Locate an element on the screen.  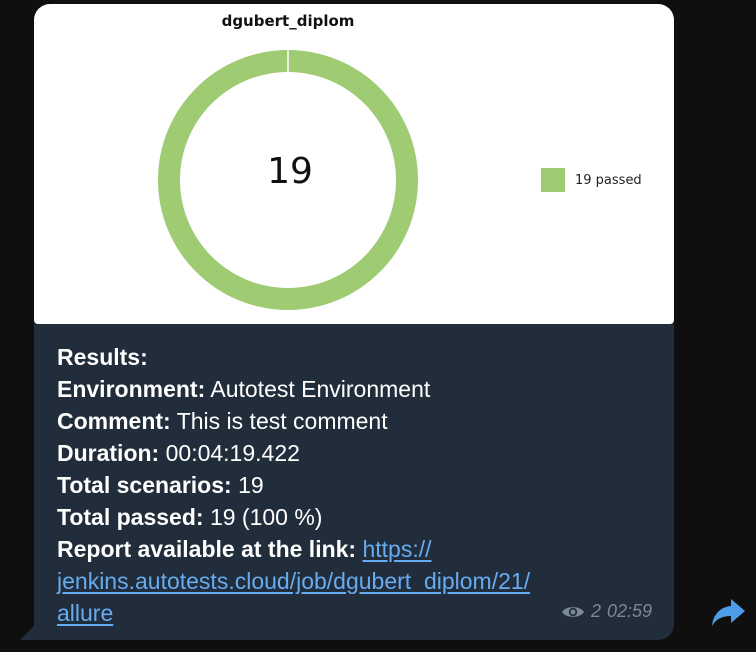
eye-icon is located at coordinates (572, 611).